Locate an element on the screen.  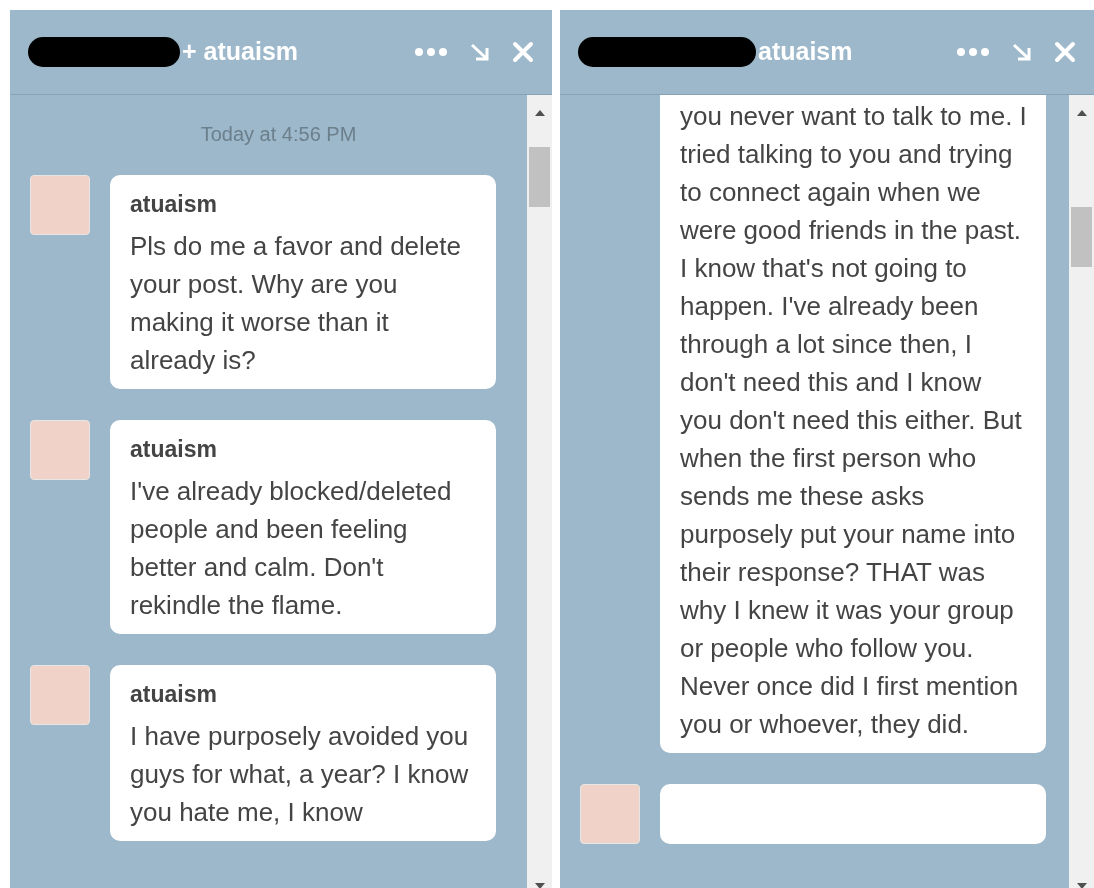
message-text: I've already blocked/deleted people and been feeling better and calm. Don't rekindle the flame. is located at coordinates (291, 548).